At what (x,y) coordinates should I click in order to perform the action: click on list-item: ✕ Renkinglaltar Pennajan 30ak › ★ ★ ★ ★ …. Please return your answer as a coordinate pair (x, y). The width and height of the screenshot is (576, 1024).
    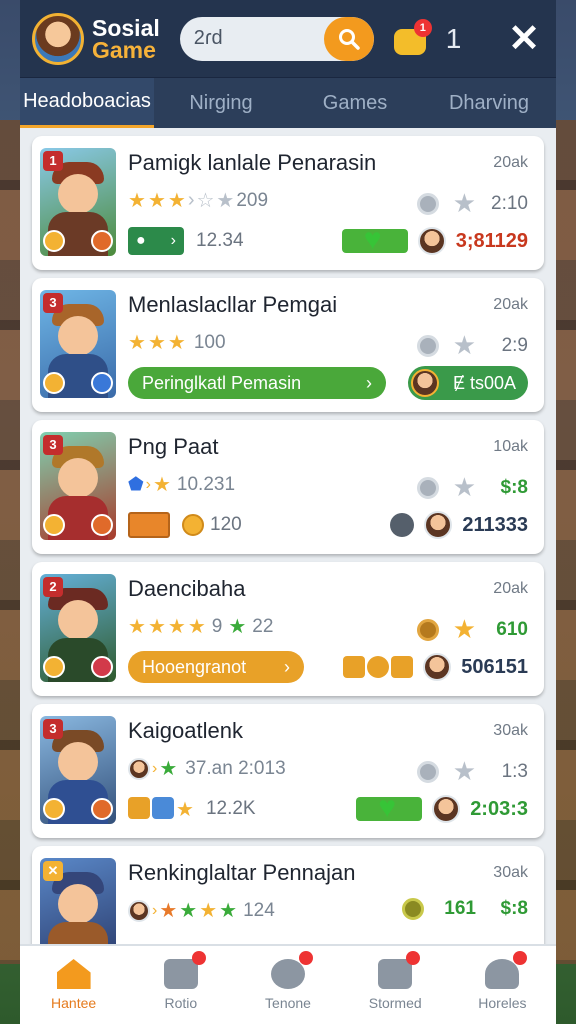
    Looking at the image, I should click on (288, 895).